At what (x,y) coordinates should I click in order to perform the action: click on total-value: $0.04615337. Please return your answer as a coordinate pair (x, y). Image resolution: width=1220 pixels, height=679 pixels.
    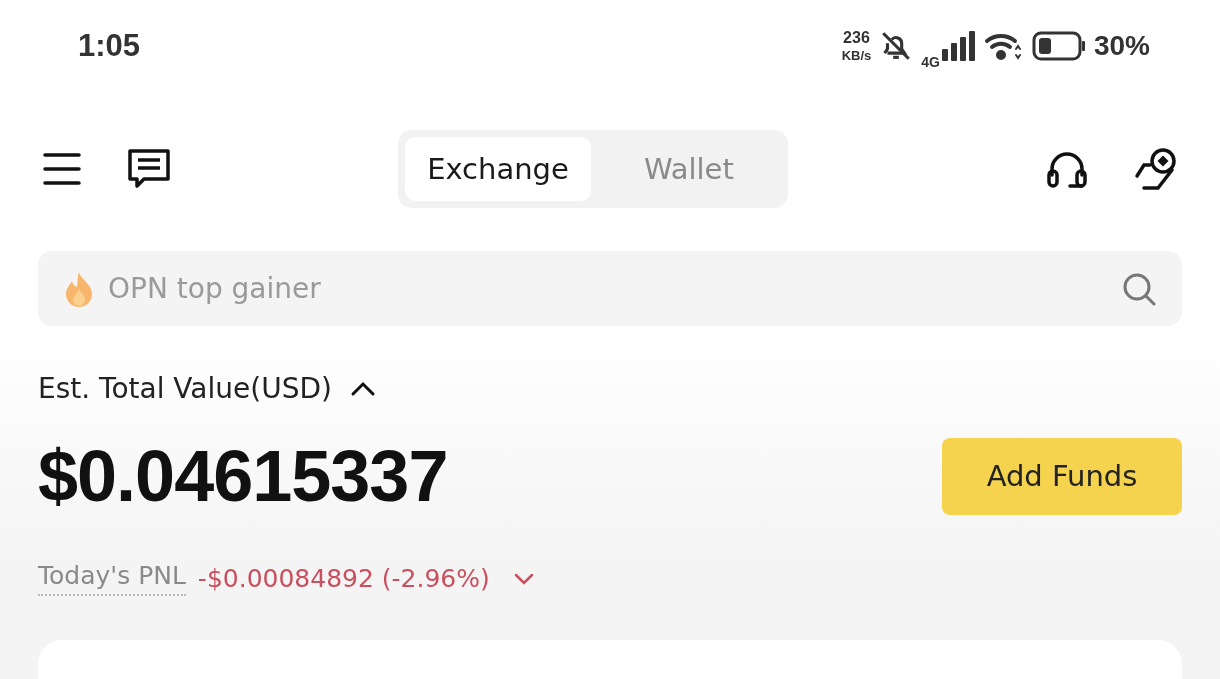
    Looking at the image, I should click on (243, 476).